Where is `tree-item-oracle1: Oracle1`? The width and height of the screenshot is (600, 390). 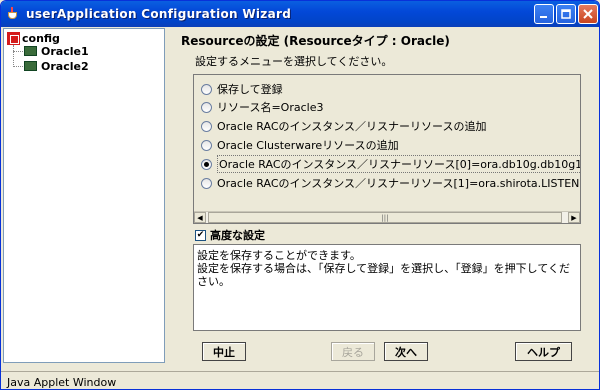 tree-item-oracle1: Oracle1 is located at coordinates (57, 51).